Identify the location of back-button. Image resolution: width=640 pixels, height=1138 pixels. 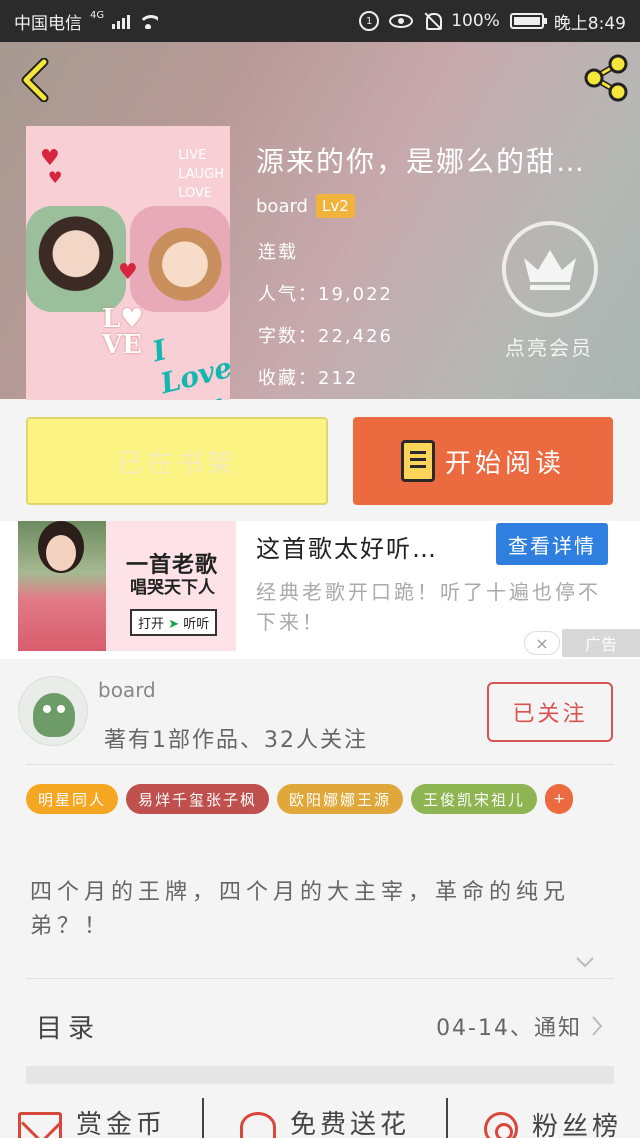
(35, 80).